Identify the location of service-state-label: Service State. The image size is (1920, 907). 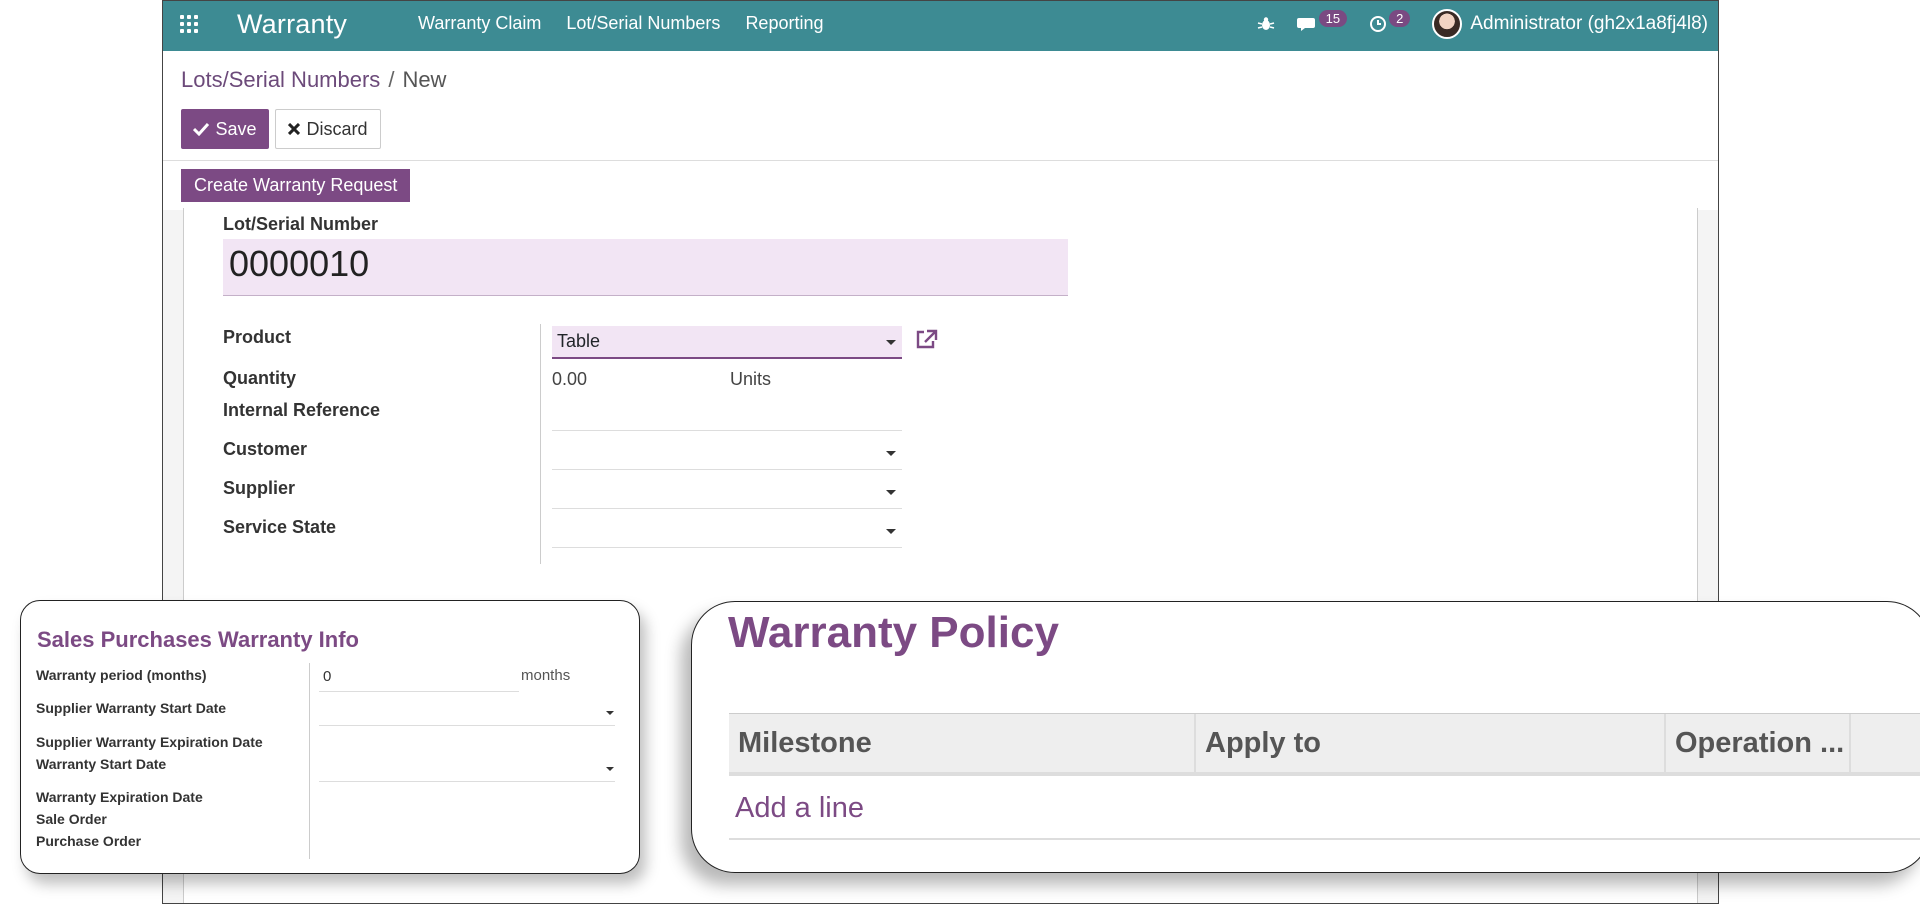
(280, 527).